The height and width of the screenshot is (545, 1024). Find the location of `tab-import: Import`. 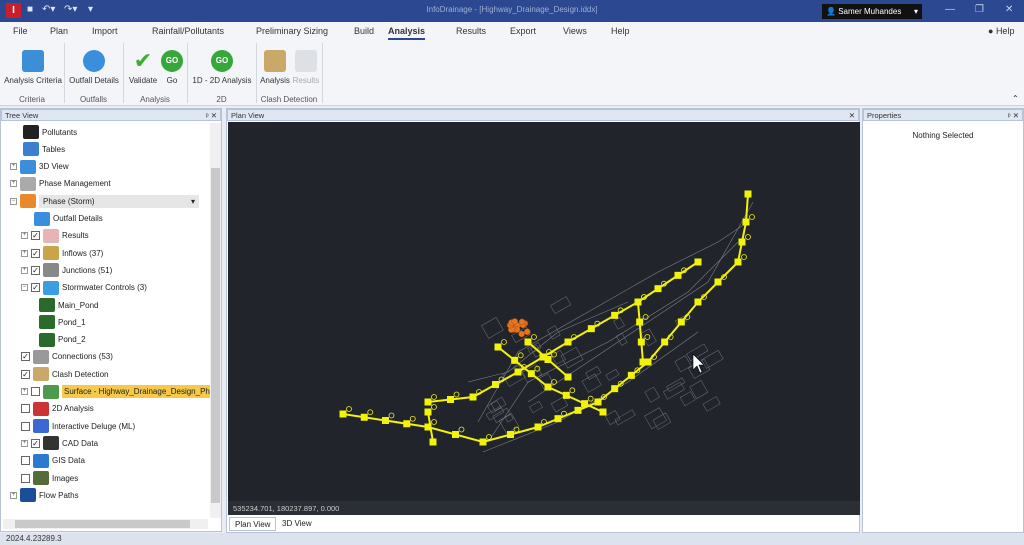

tab-import: Import is located at coordinates (105, 31).